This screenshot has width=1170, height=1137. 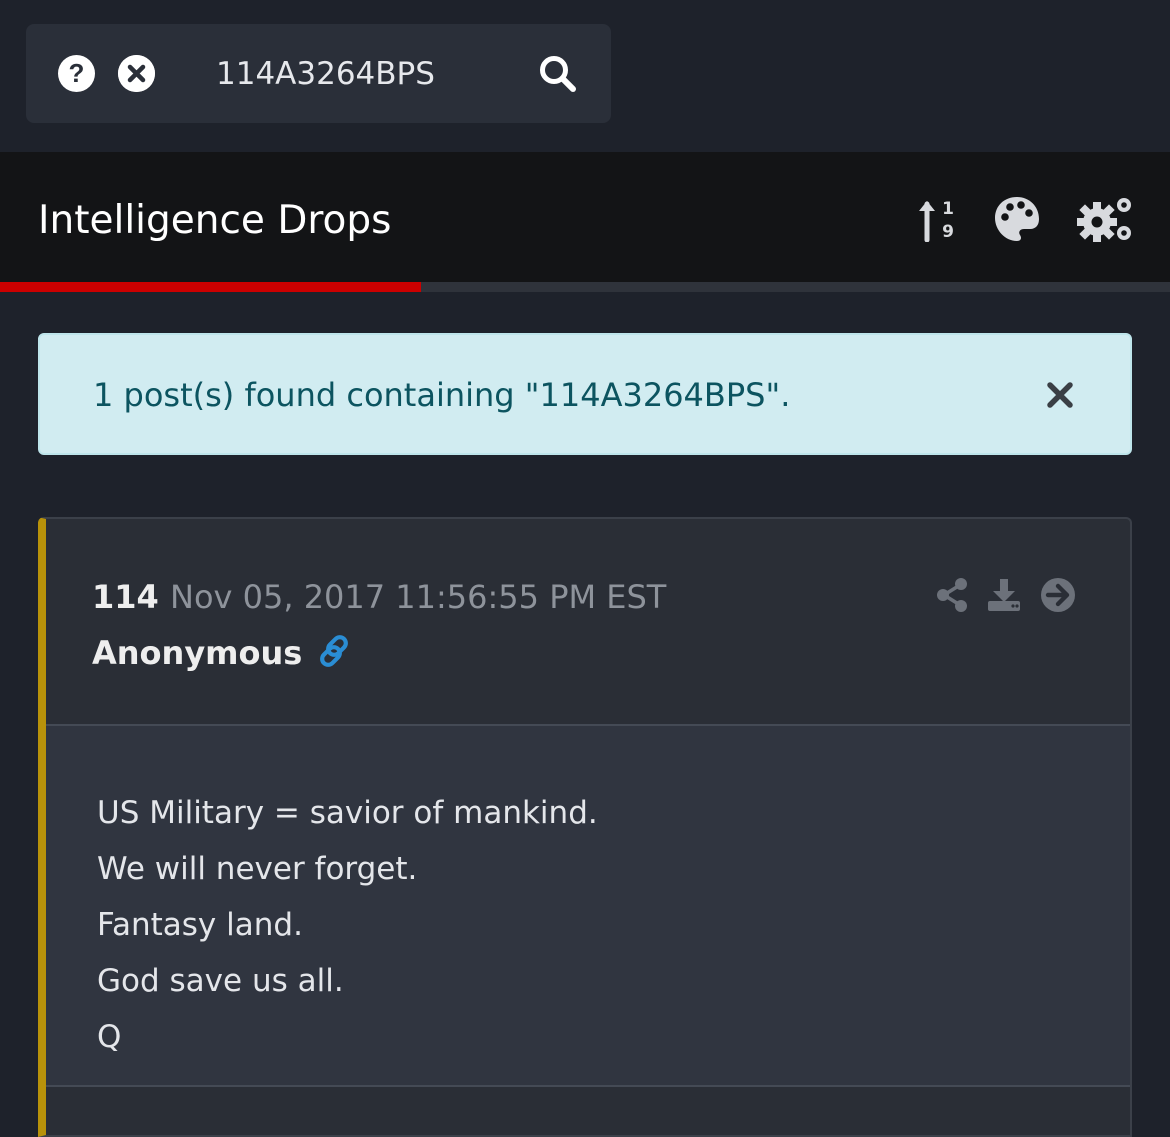 I want to click on page-title: Intelligence Drops, so click(x=215, y=220).